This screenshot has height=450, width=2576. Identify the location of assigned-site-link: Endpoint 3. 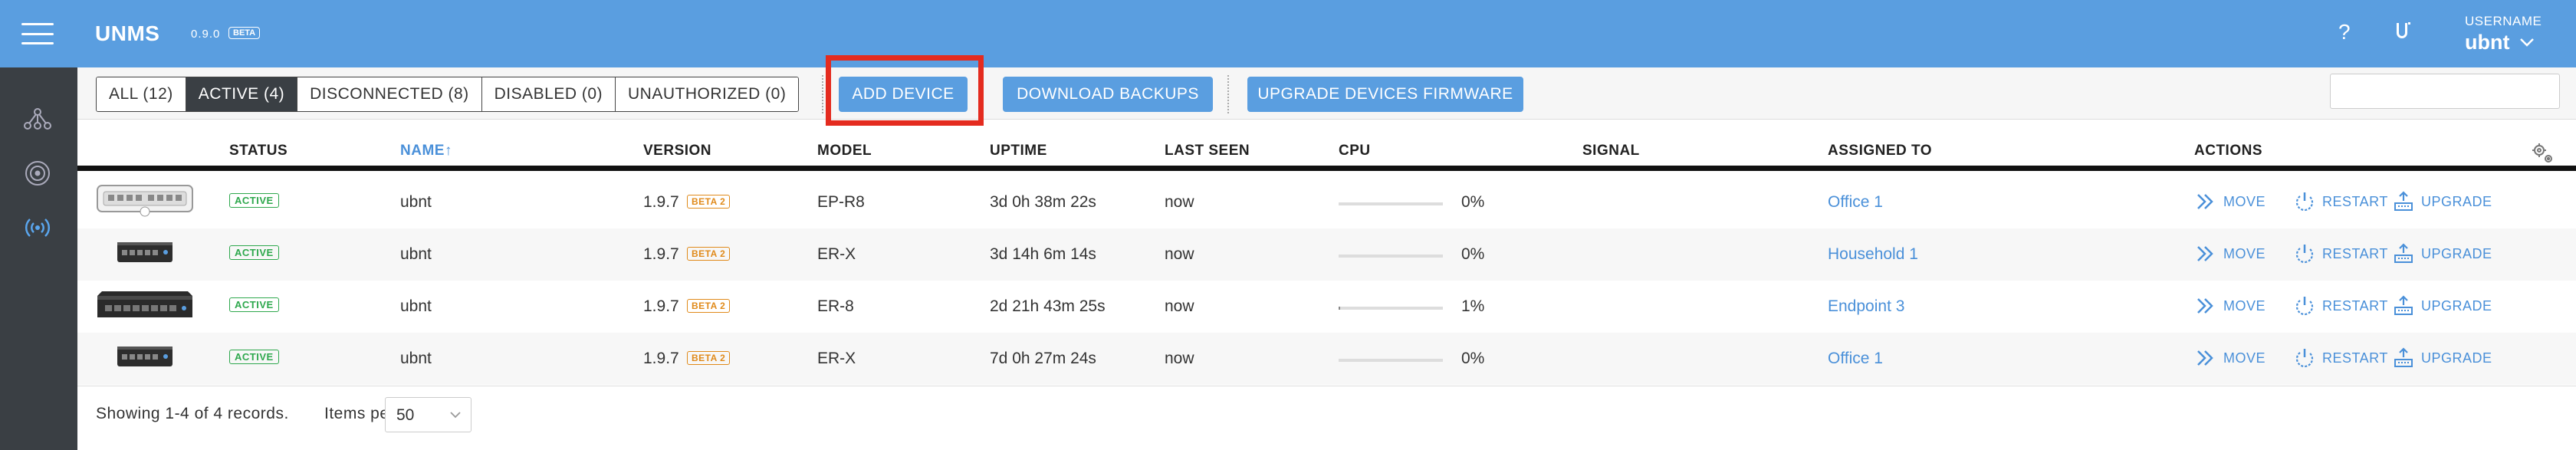
(1866, 307).